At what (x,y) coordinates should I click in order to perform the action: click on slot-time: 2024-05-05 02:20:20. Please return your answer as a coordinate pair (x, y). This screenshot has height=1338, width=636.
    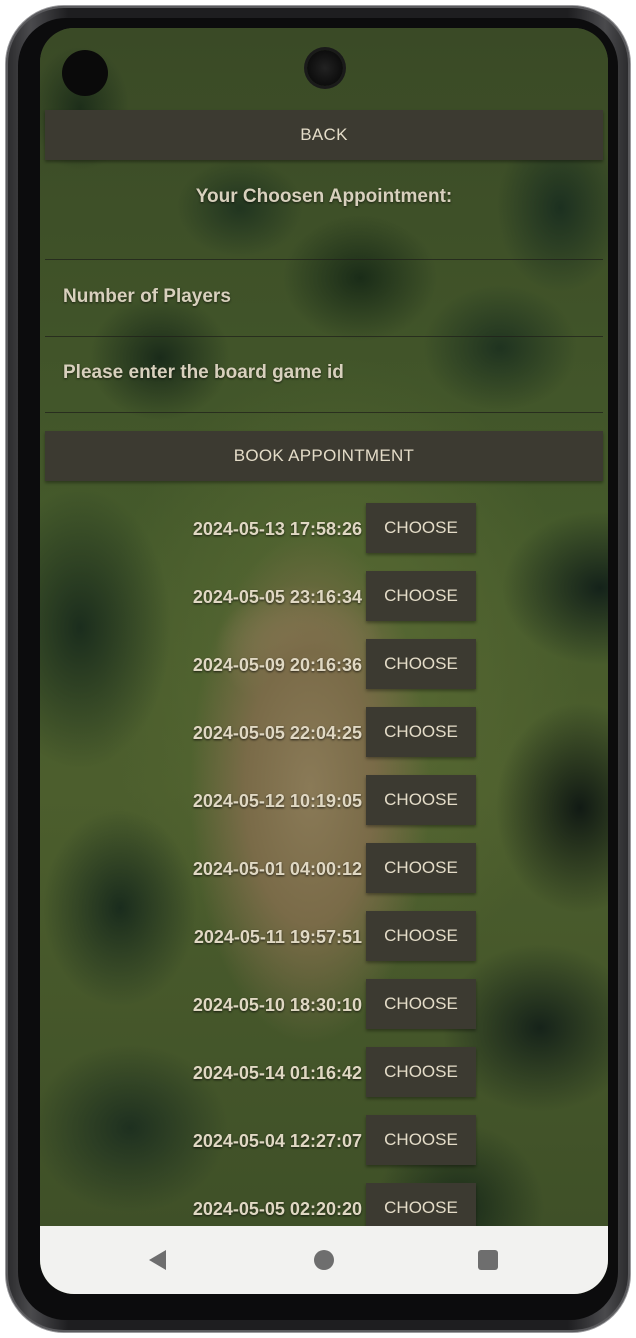
    Looking at the image, I should click on (277, 1209).